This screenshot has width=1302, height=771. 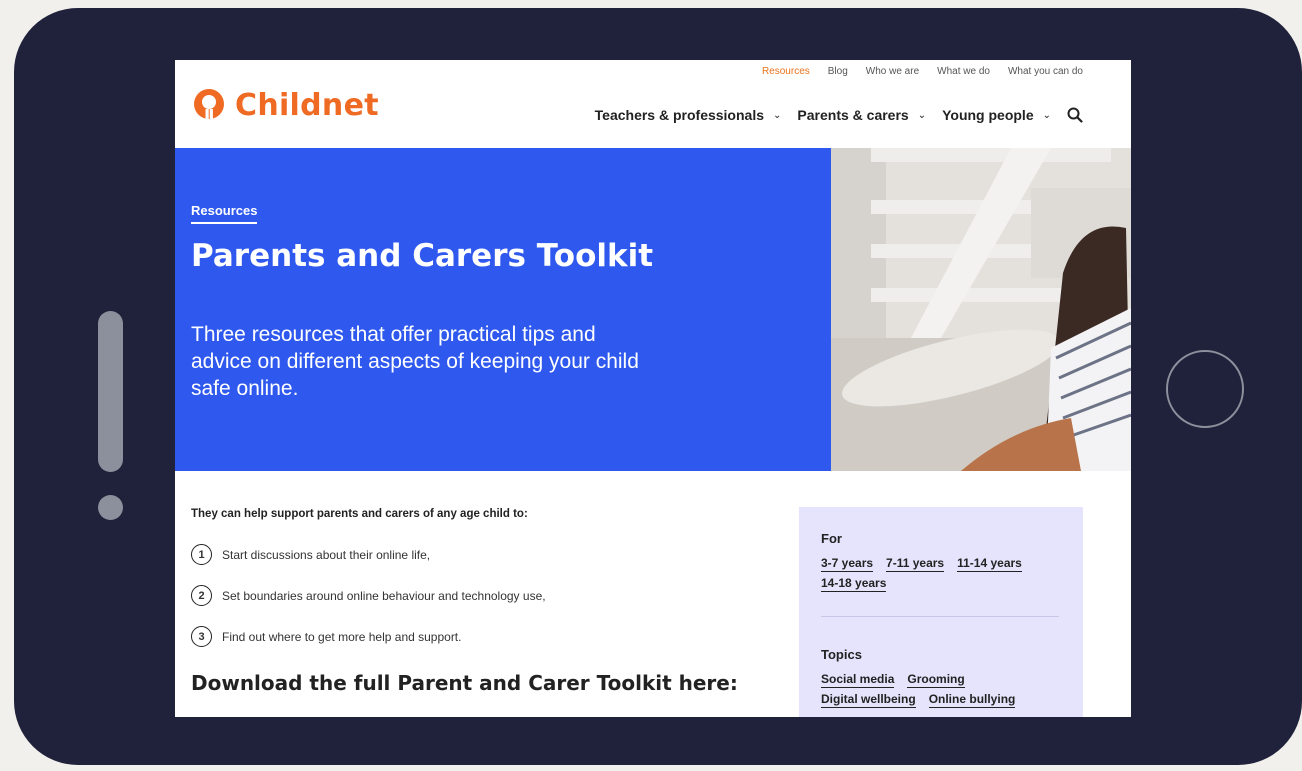 I want to click on search-icon, so click(x=1075, y=115).